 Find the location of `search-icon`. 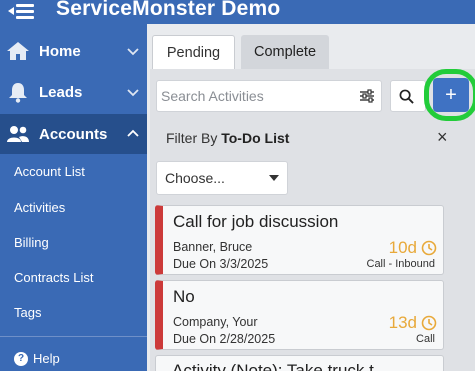

search-icon is located at coordinates (406, 96).